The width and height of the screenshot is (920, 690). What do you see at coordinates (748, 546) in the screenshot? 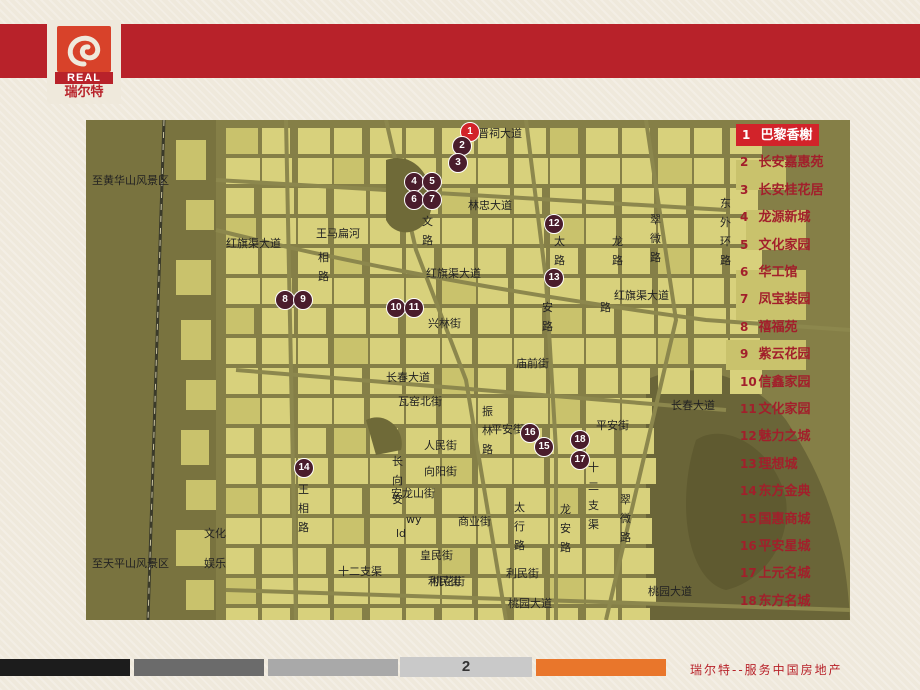
I see `legend-number: 16` at bounding box center [748, 546].